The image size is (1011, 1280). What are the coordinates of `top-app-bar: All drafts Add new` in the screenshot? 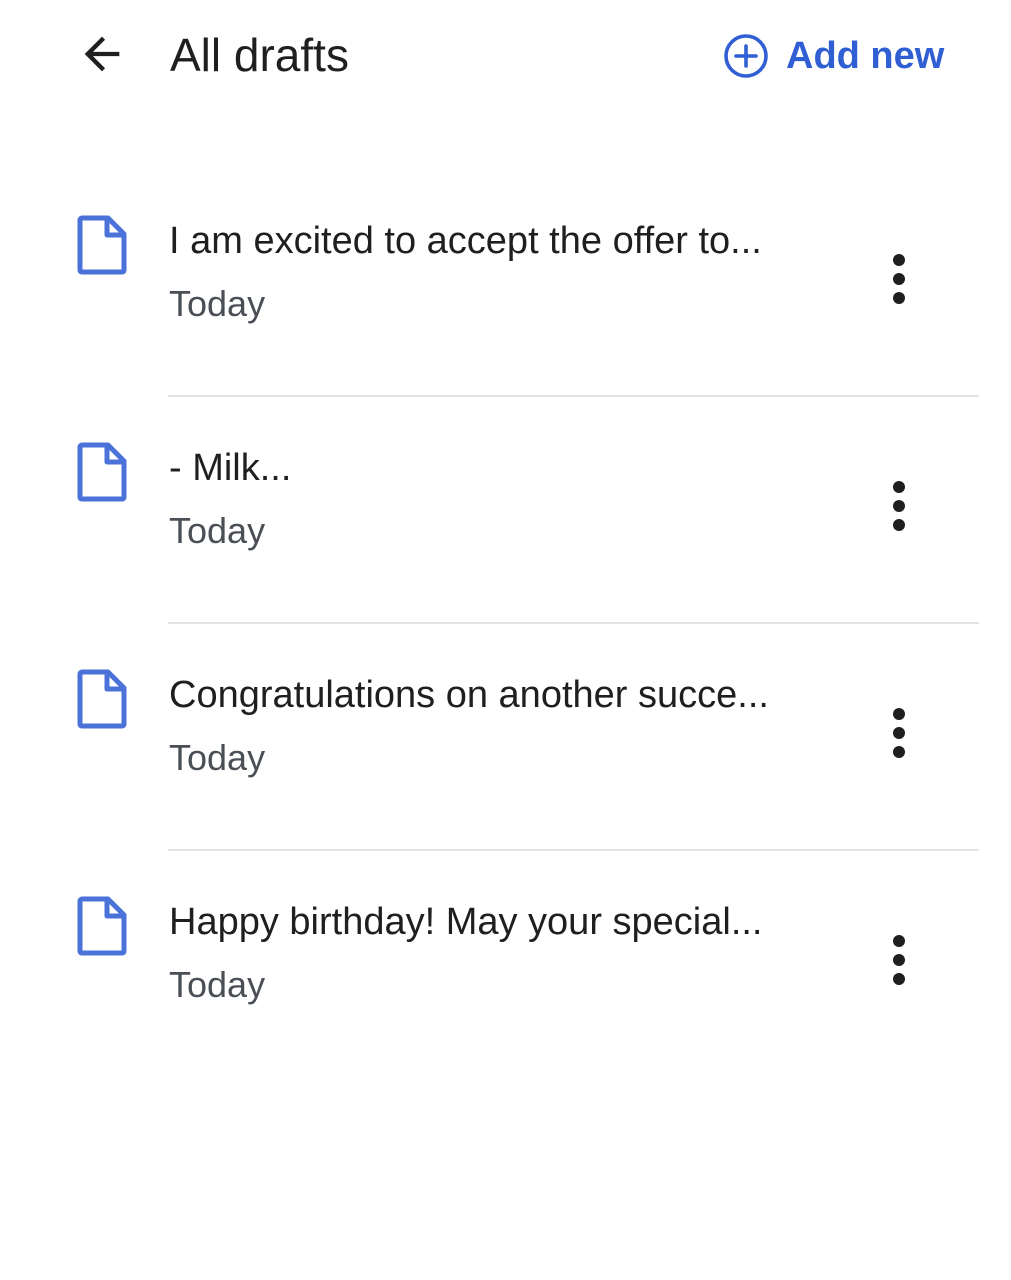 It's located at (505, 56).